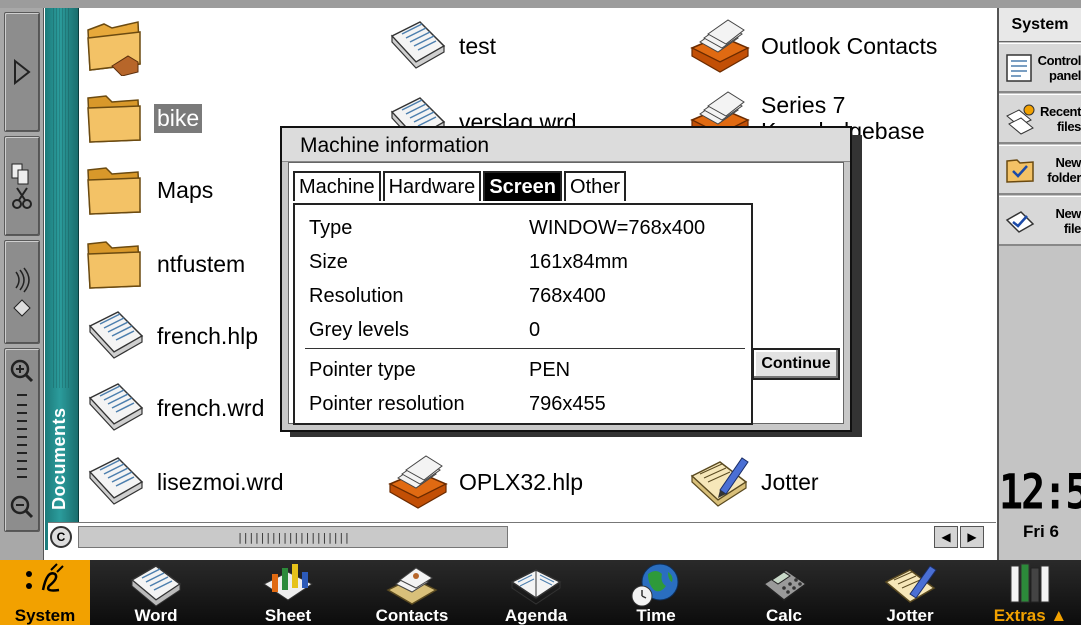 The height and width of the screenshot is (625, 1081). I want to click on zoom-slider-icon, so click(22, 439).